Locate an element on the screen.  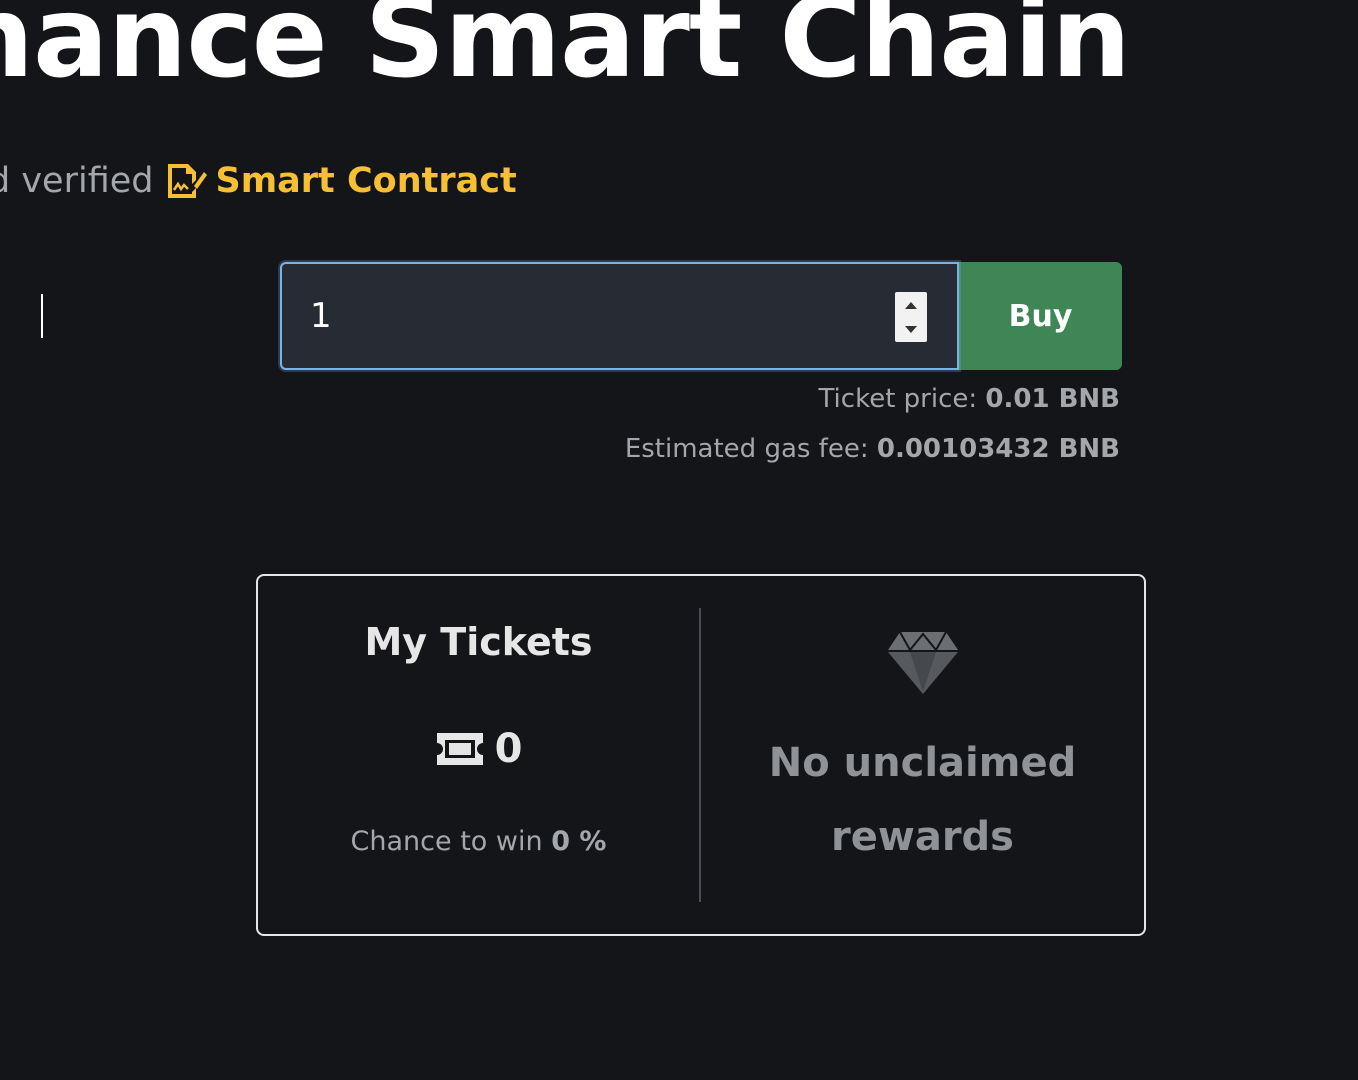
buy-button: Buy is located at coordinates (1040, 316).